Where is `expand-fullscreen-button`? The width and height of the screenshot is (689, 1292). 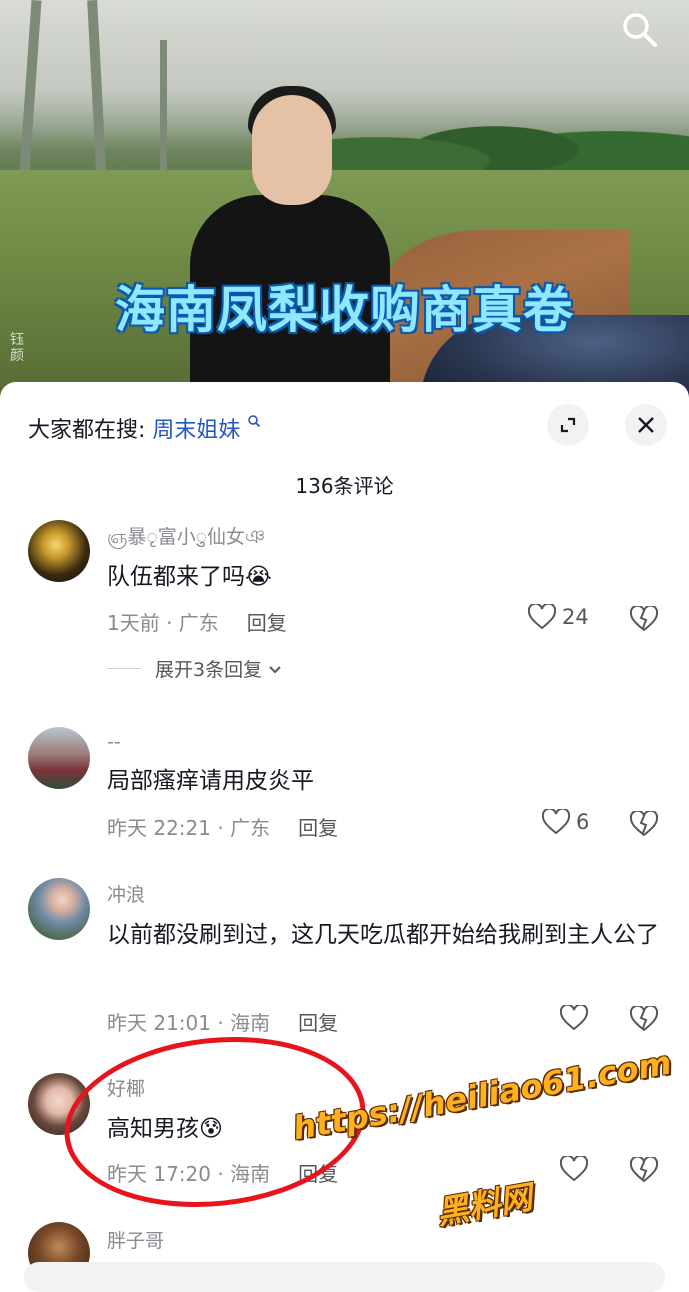 expand-fullscreen-button is located at coordinates (568, 425).